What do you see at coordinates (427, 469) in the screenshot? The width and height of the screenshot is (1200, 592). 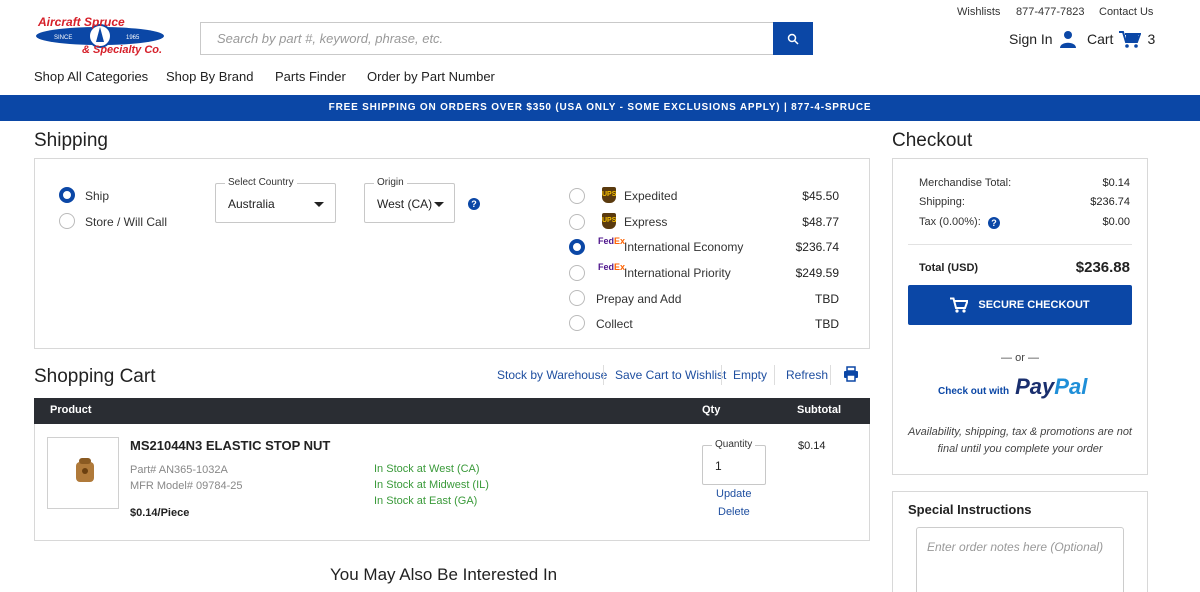 I see `stock-west: In Stock at West (CA)` at bounding box center [427, 469].